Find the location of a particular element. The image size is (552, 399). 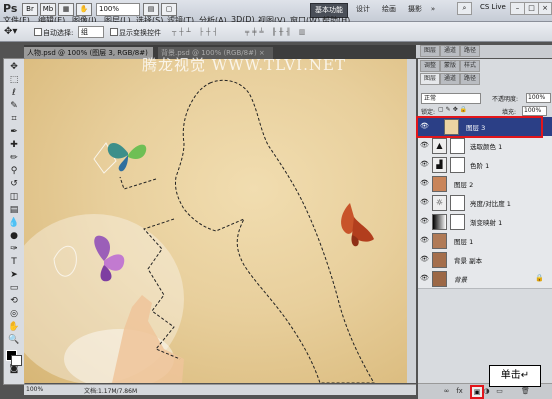

layer-row: 👁 背景 🔒 is located at coordinates (485, 279).